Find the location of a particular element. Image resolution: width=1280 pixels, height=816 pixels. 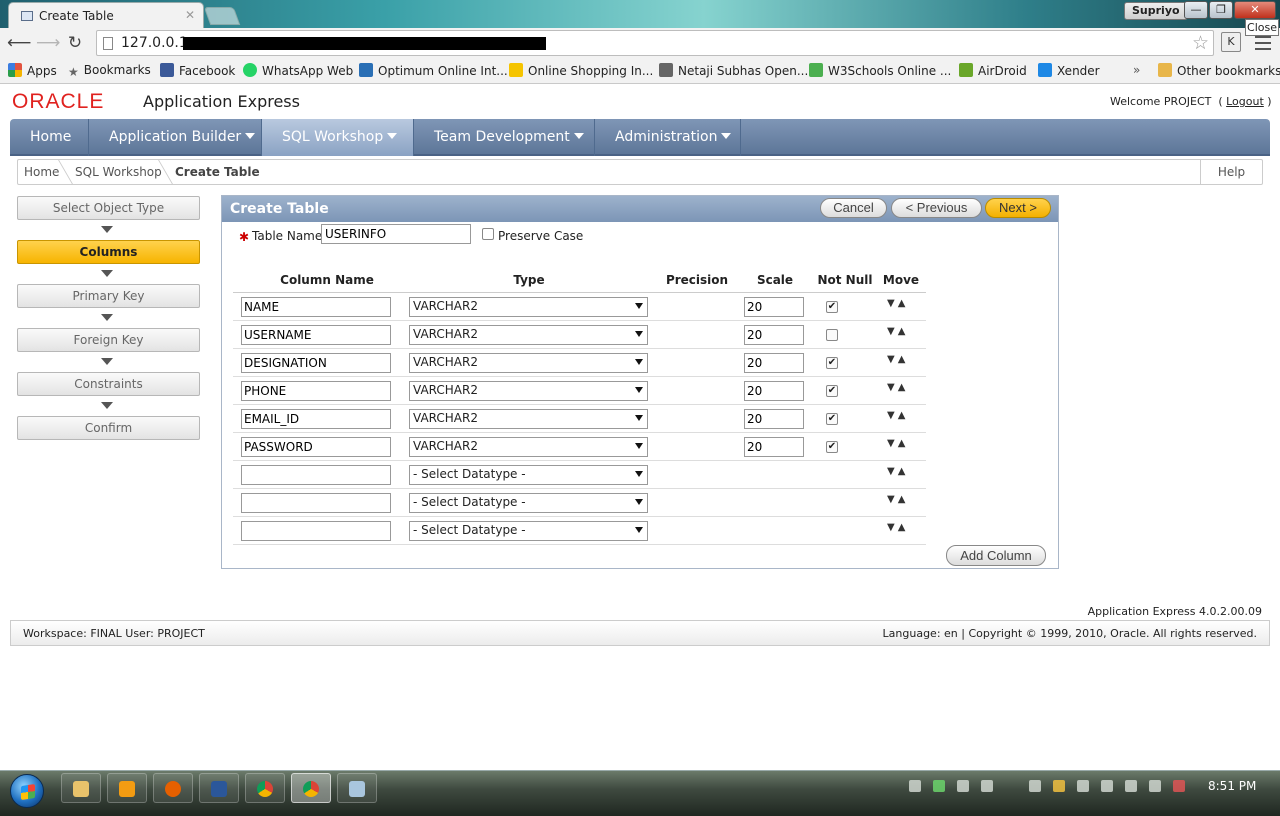

chrome-menu-icon is located at coordinates (1263, 43).